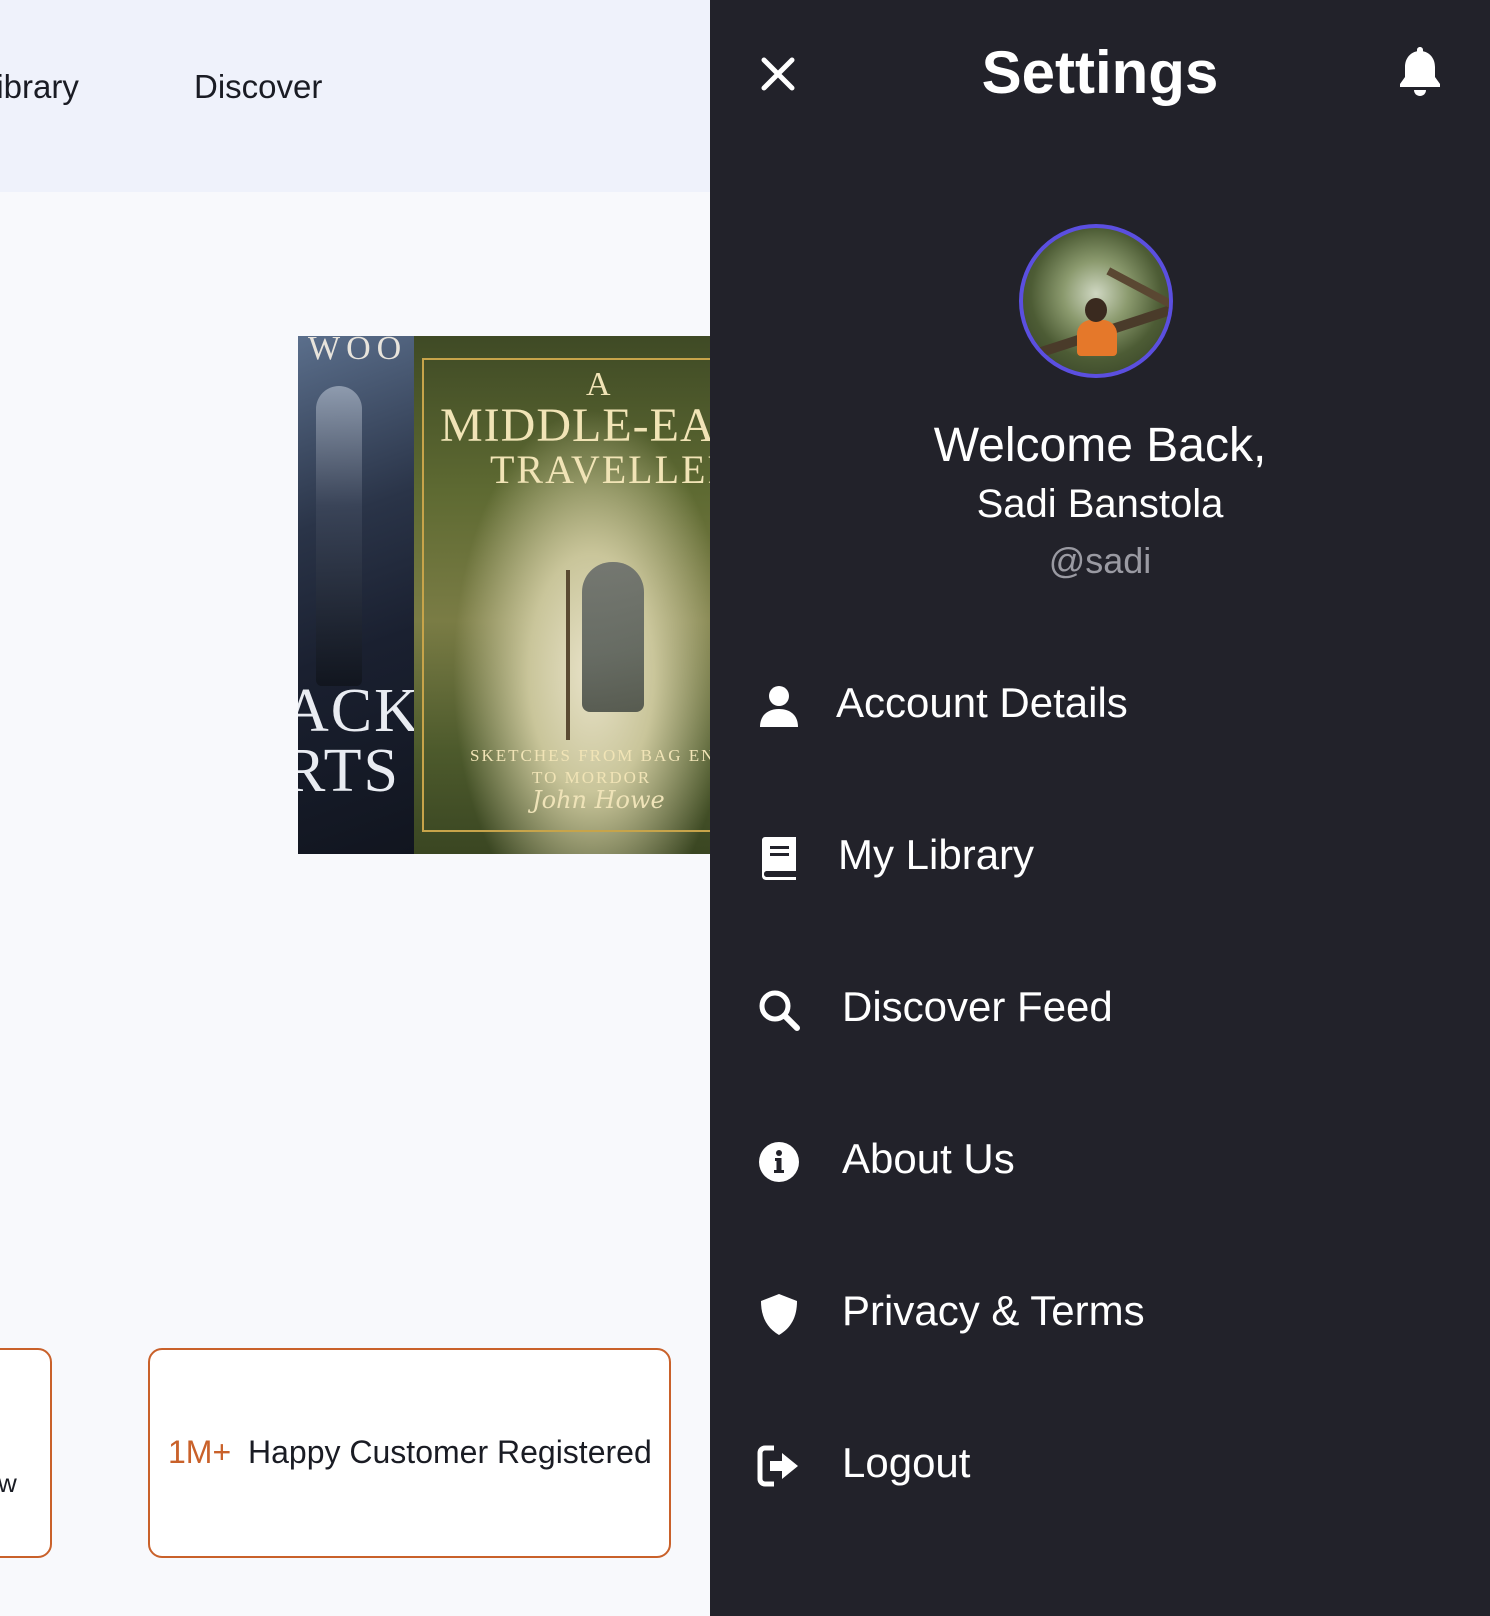 This screenshot has width=1490, height=1616. Describe the element at coordinates (600, 469) in the screenshot. I see `book-cover-title: TRAVELLER` at that location.